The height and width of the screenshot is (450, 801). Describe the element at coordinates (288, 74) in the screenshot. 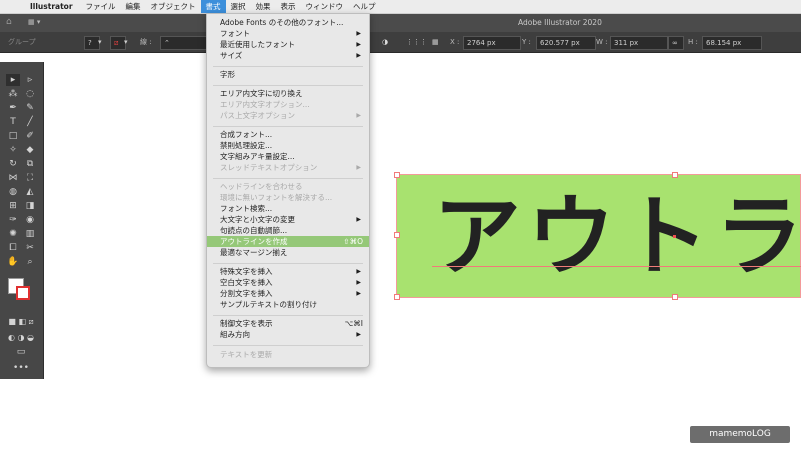

I see `menu-item-glyphs: 字形` at that location.